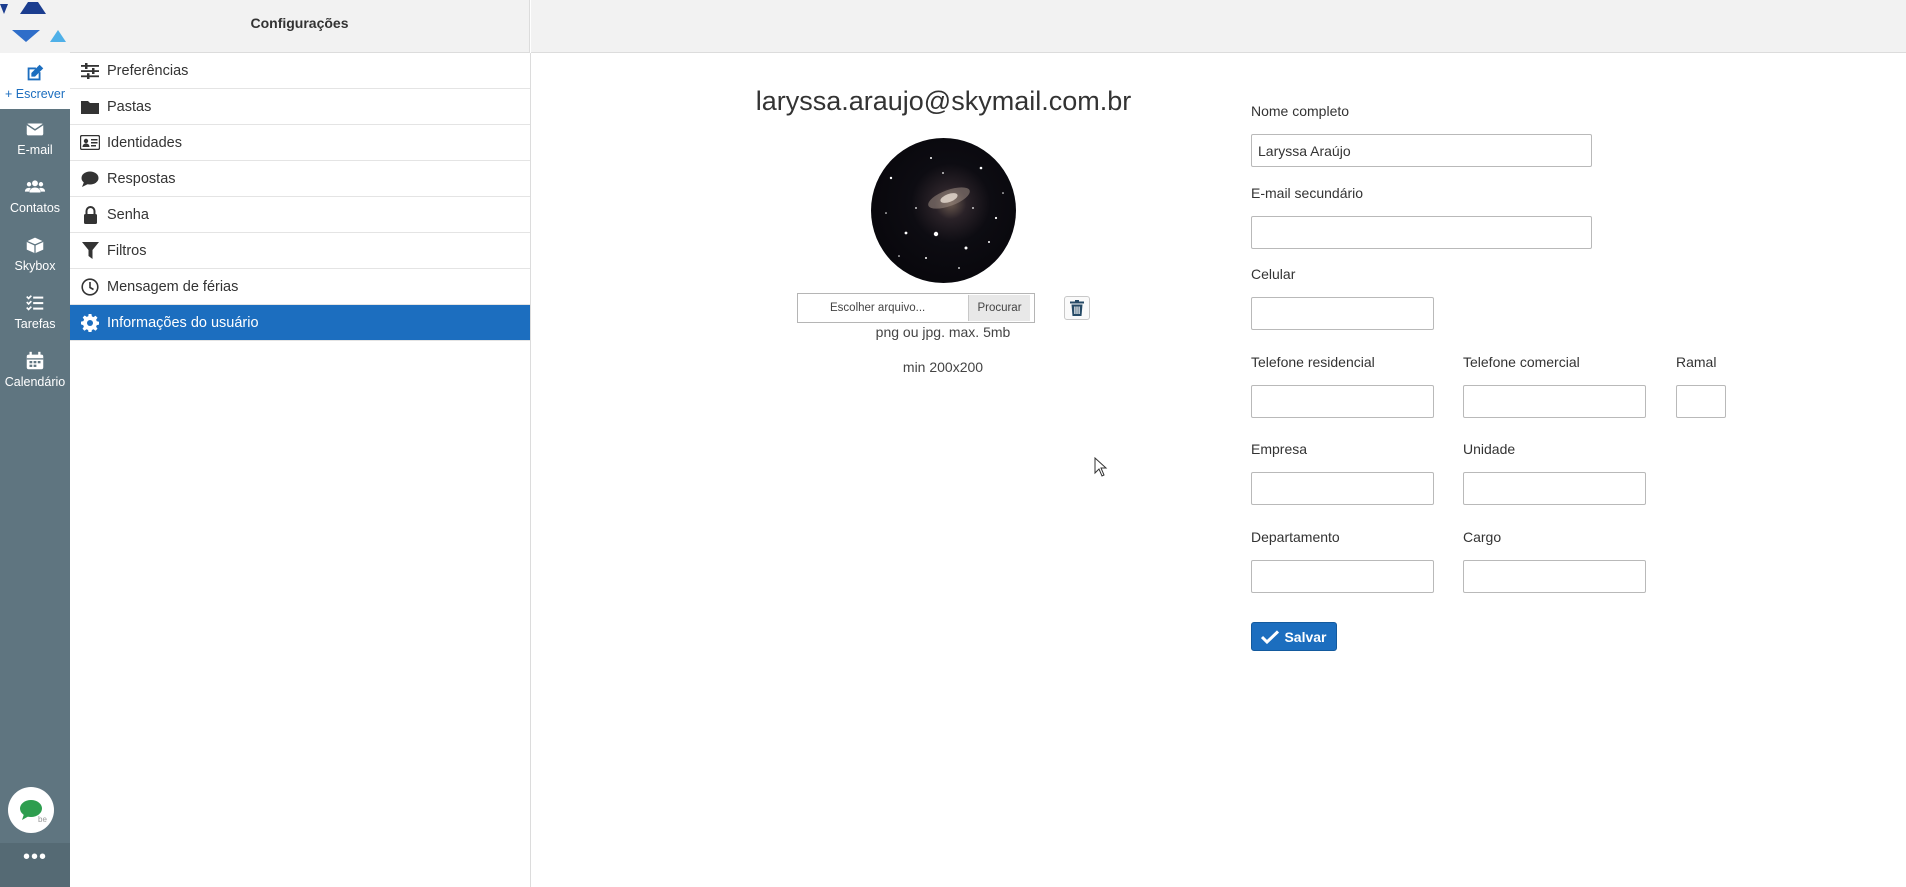 This screenshot has width=1906, height=887. Describe the element at coordinates (943, 101) in the screenshot. I see `profile-email: laryssa.araujo@skymail.com.br` at that location.